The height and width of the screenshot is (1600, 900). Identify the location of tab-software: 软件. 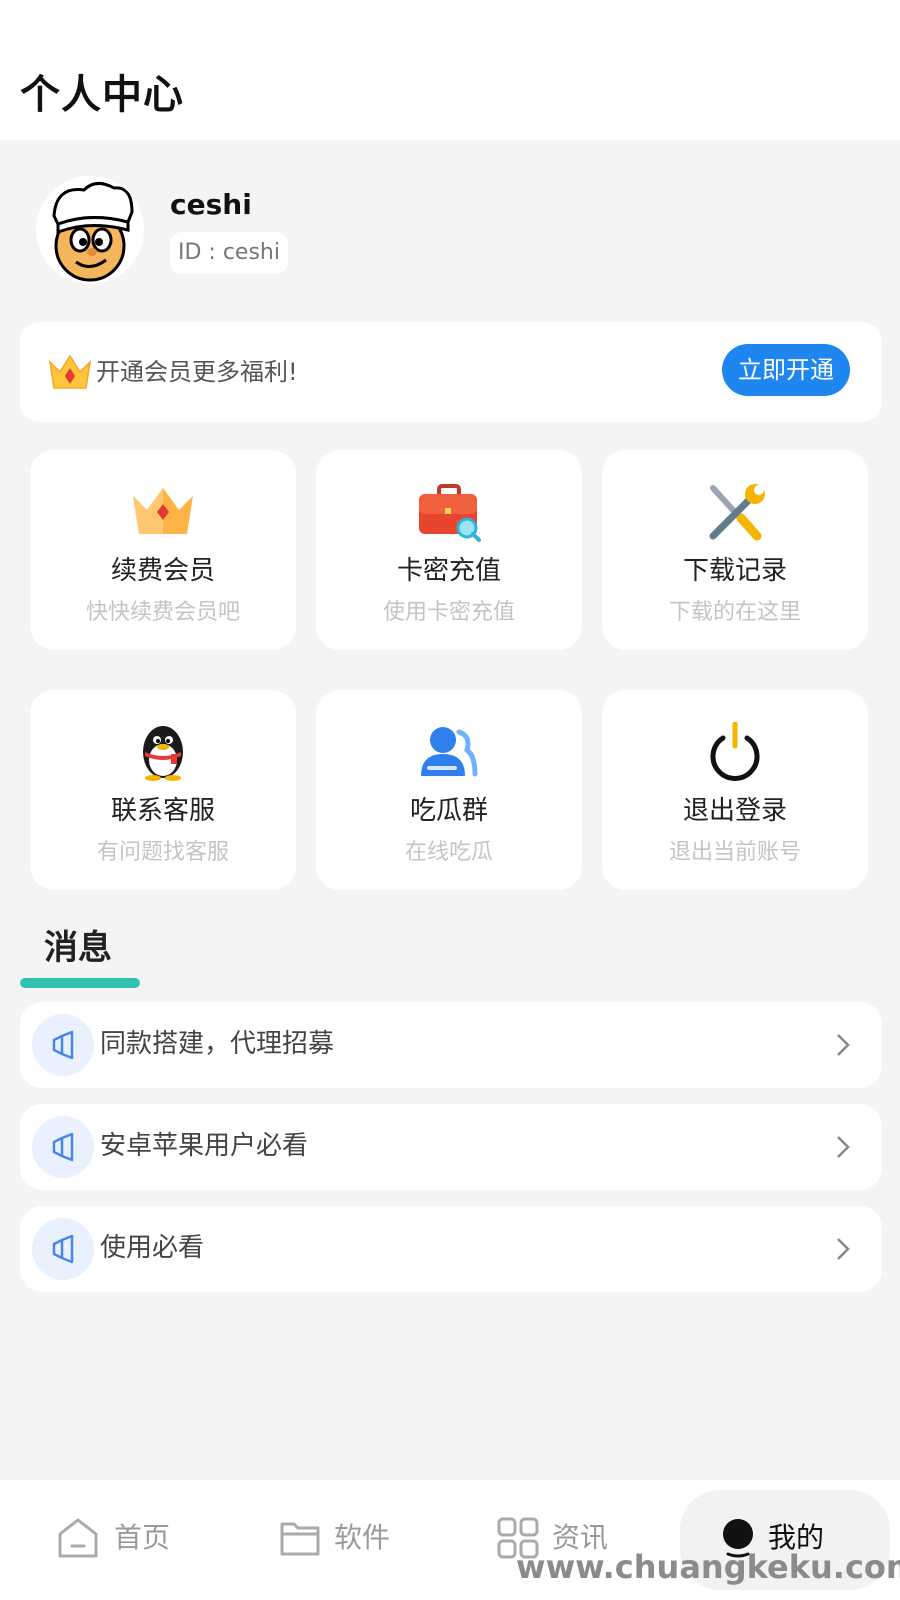
(343, 1540).